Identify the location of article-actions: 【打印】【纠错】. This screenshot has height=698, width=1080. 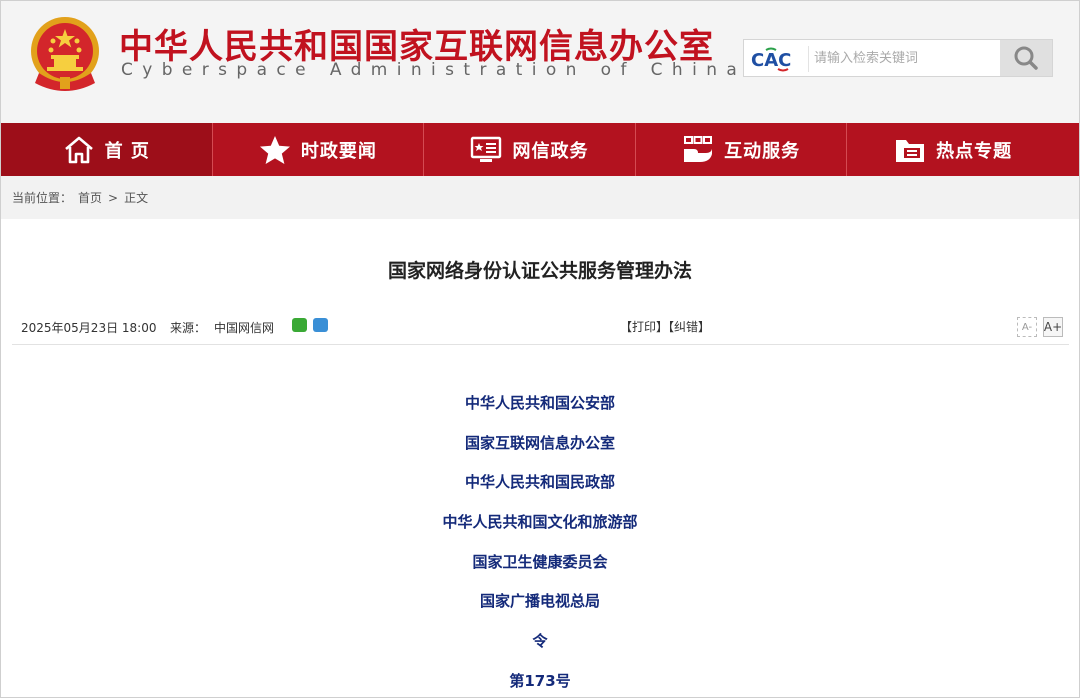
(665, 326).